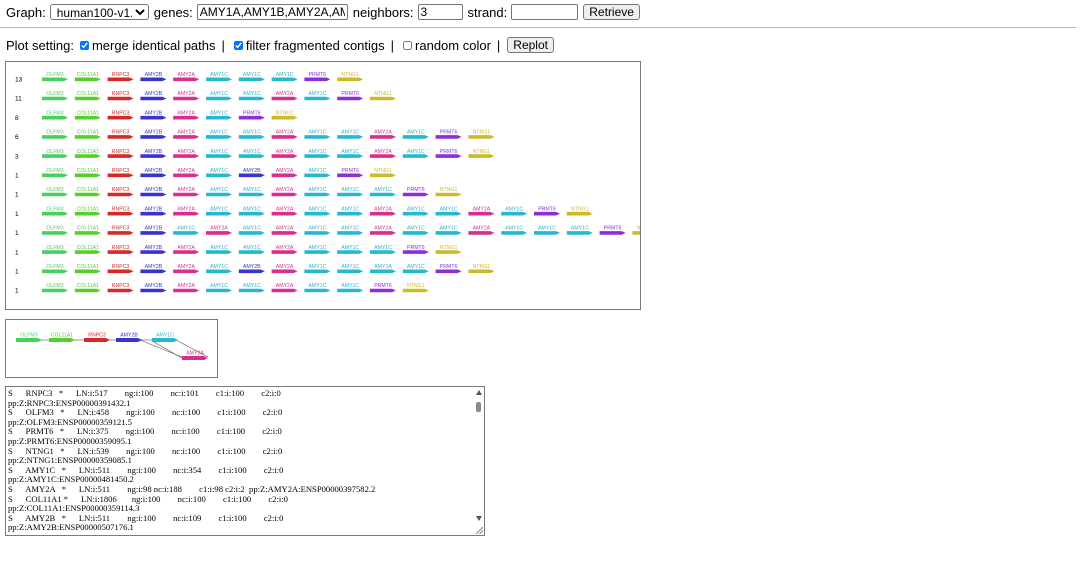 The height and width of the screenshot is (578, 1080). Describe the element at coordinates (479, 530) in the screenshot. I see `resize-grip-icon` at that location.